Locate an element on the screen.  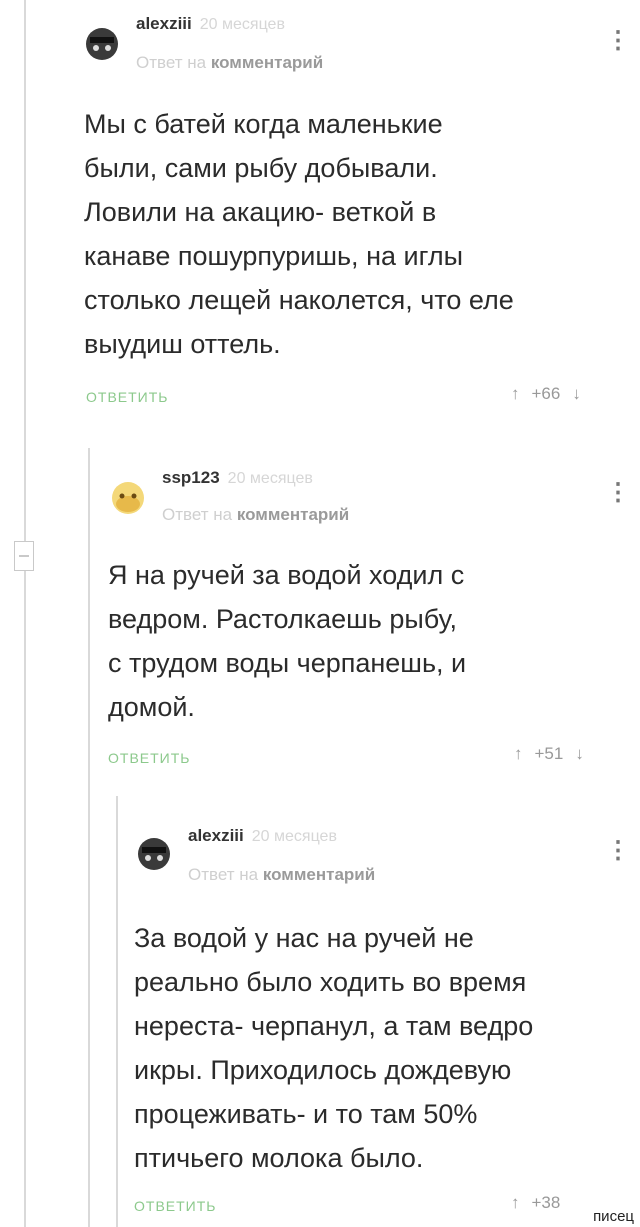
user-avatar-icon is located at coordinates (154, 854).